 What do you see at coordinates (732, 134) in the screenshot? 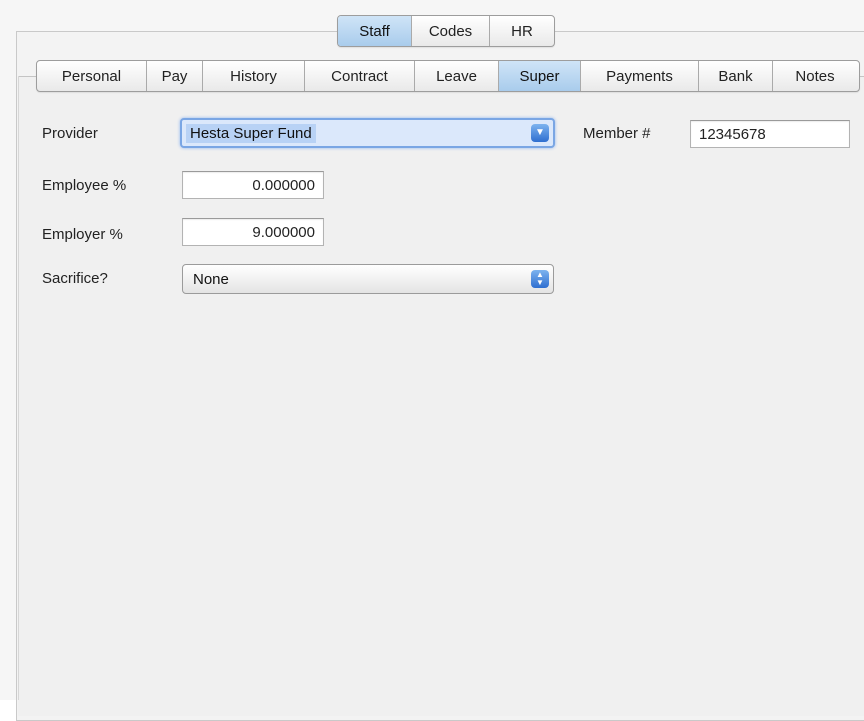
I see `member-number-value: 12345678` at bounding box center [732, 134].